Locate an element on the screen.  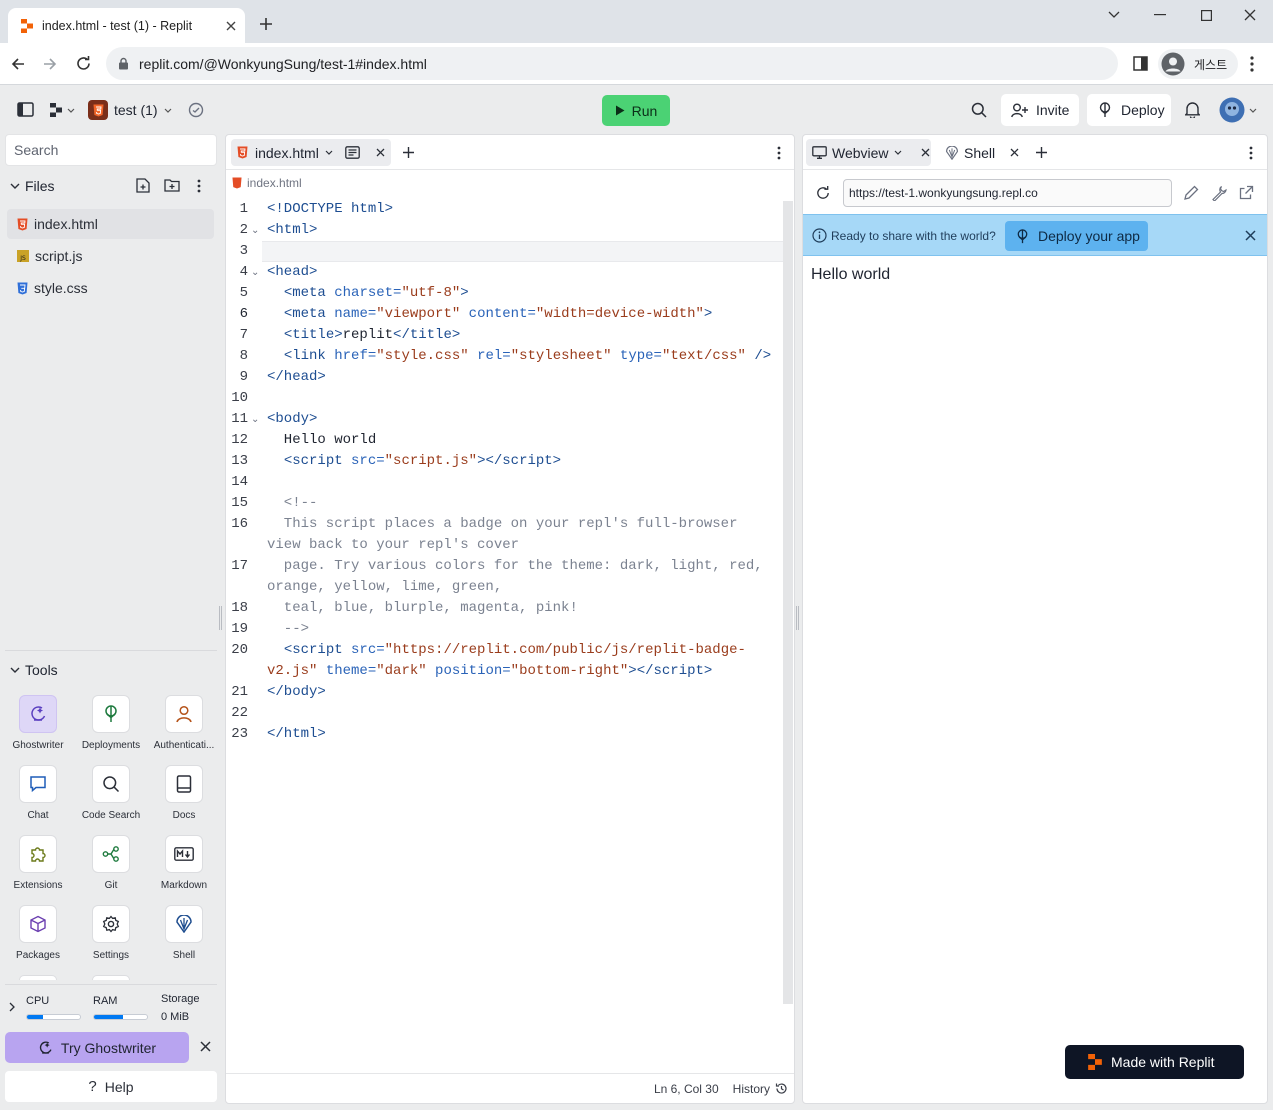
made-with-replit-badge: Made with Replit is located at coordinates (1154, 1062).